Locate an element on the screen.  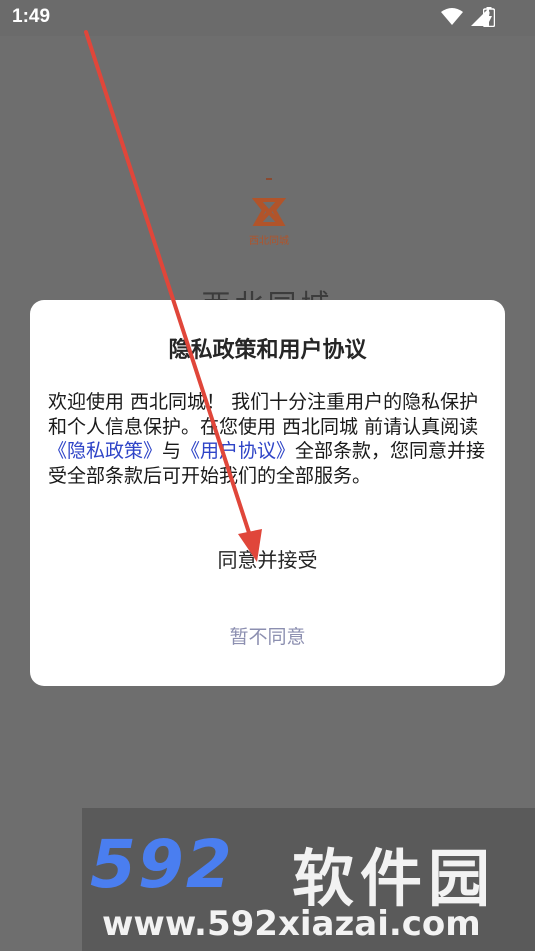
status-time: 1:49 is located at coordinates (31, 16).